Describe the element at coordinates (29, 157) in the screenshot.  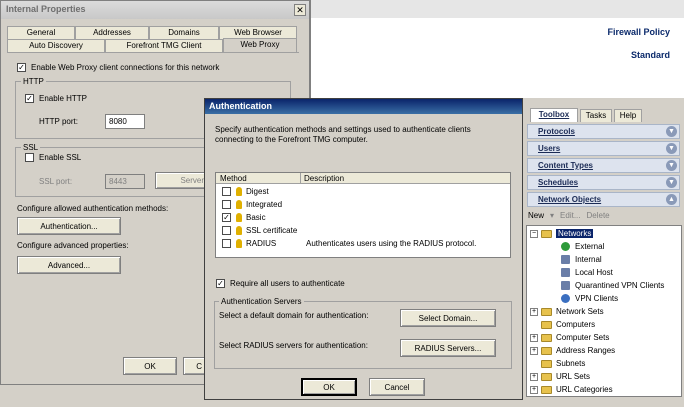
I see `enable-ssl-checkbox` at that location.